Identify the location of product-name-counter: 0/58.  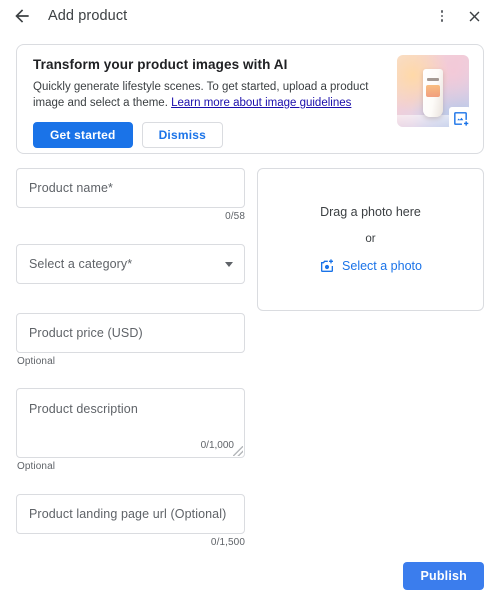
(235, 216).